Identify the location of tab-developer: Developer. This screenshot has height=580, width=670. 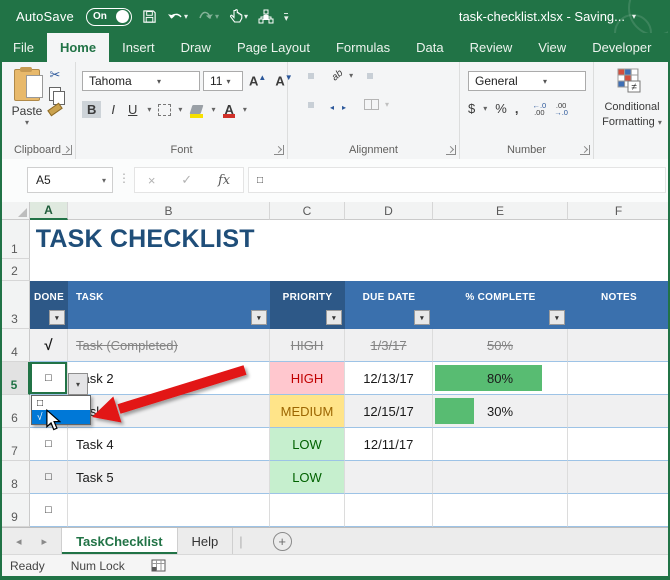
(621, 47).